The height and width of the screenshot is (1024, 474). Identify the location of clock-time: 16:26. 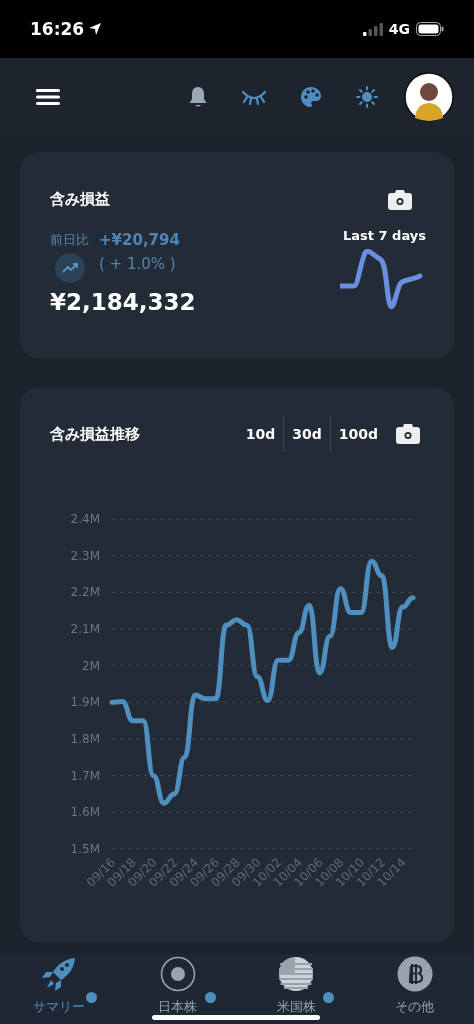
(57, 29).